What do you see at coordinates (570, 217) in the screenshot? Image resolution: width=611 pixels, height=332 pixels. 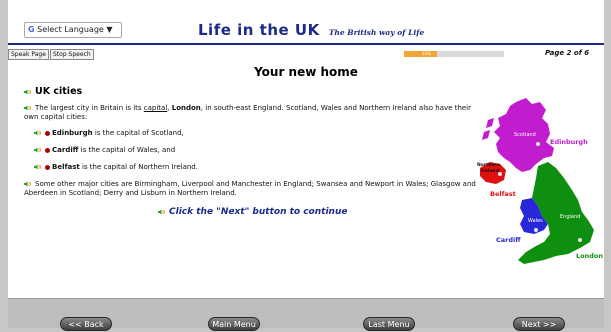 I see `england-label: England` at bounding box center [570, 217].